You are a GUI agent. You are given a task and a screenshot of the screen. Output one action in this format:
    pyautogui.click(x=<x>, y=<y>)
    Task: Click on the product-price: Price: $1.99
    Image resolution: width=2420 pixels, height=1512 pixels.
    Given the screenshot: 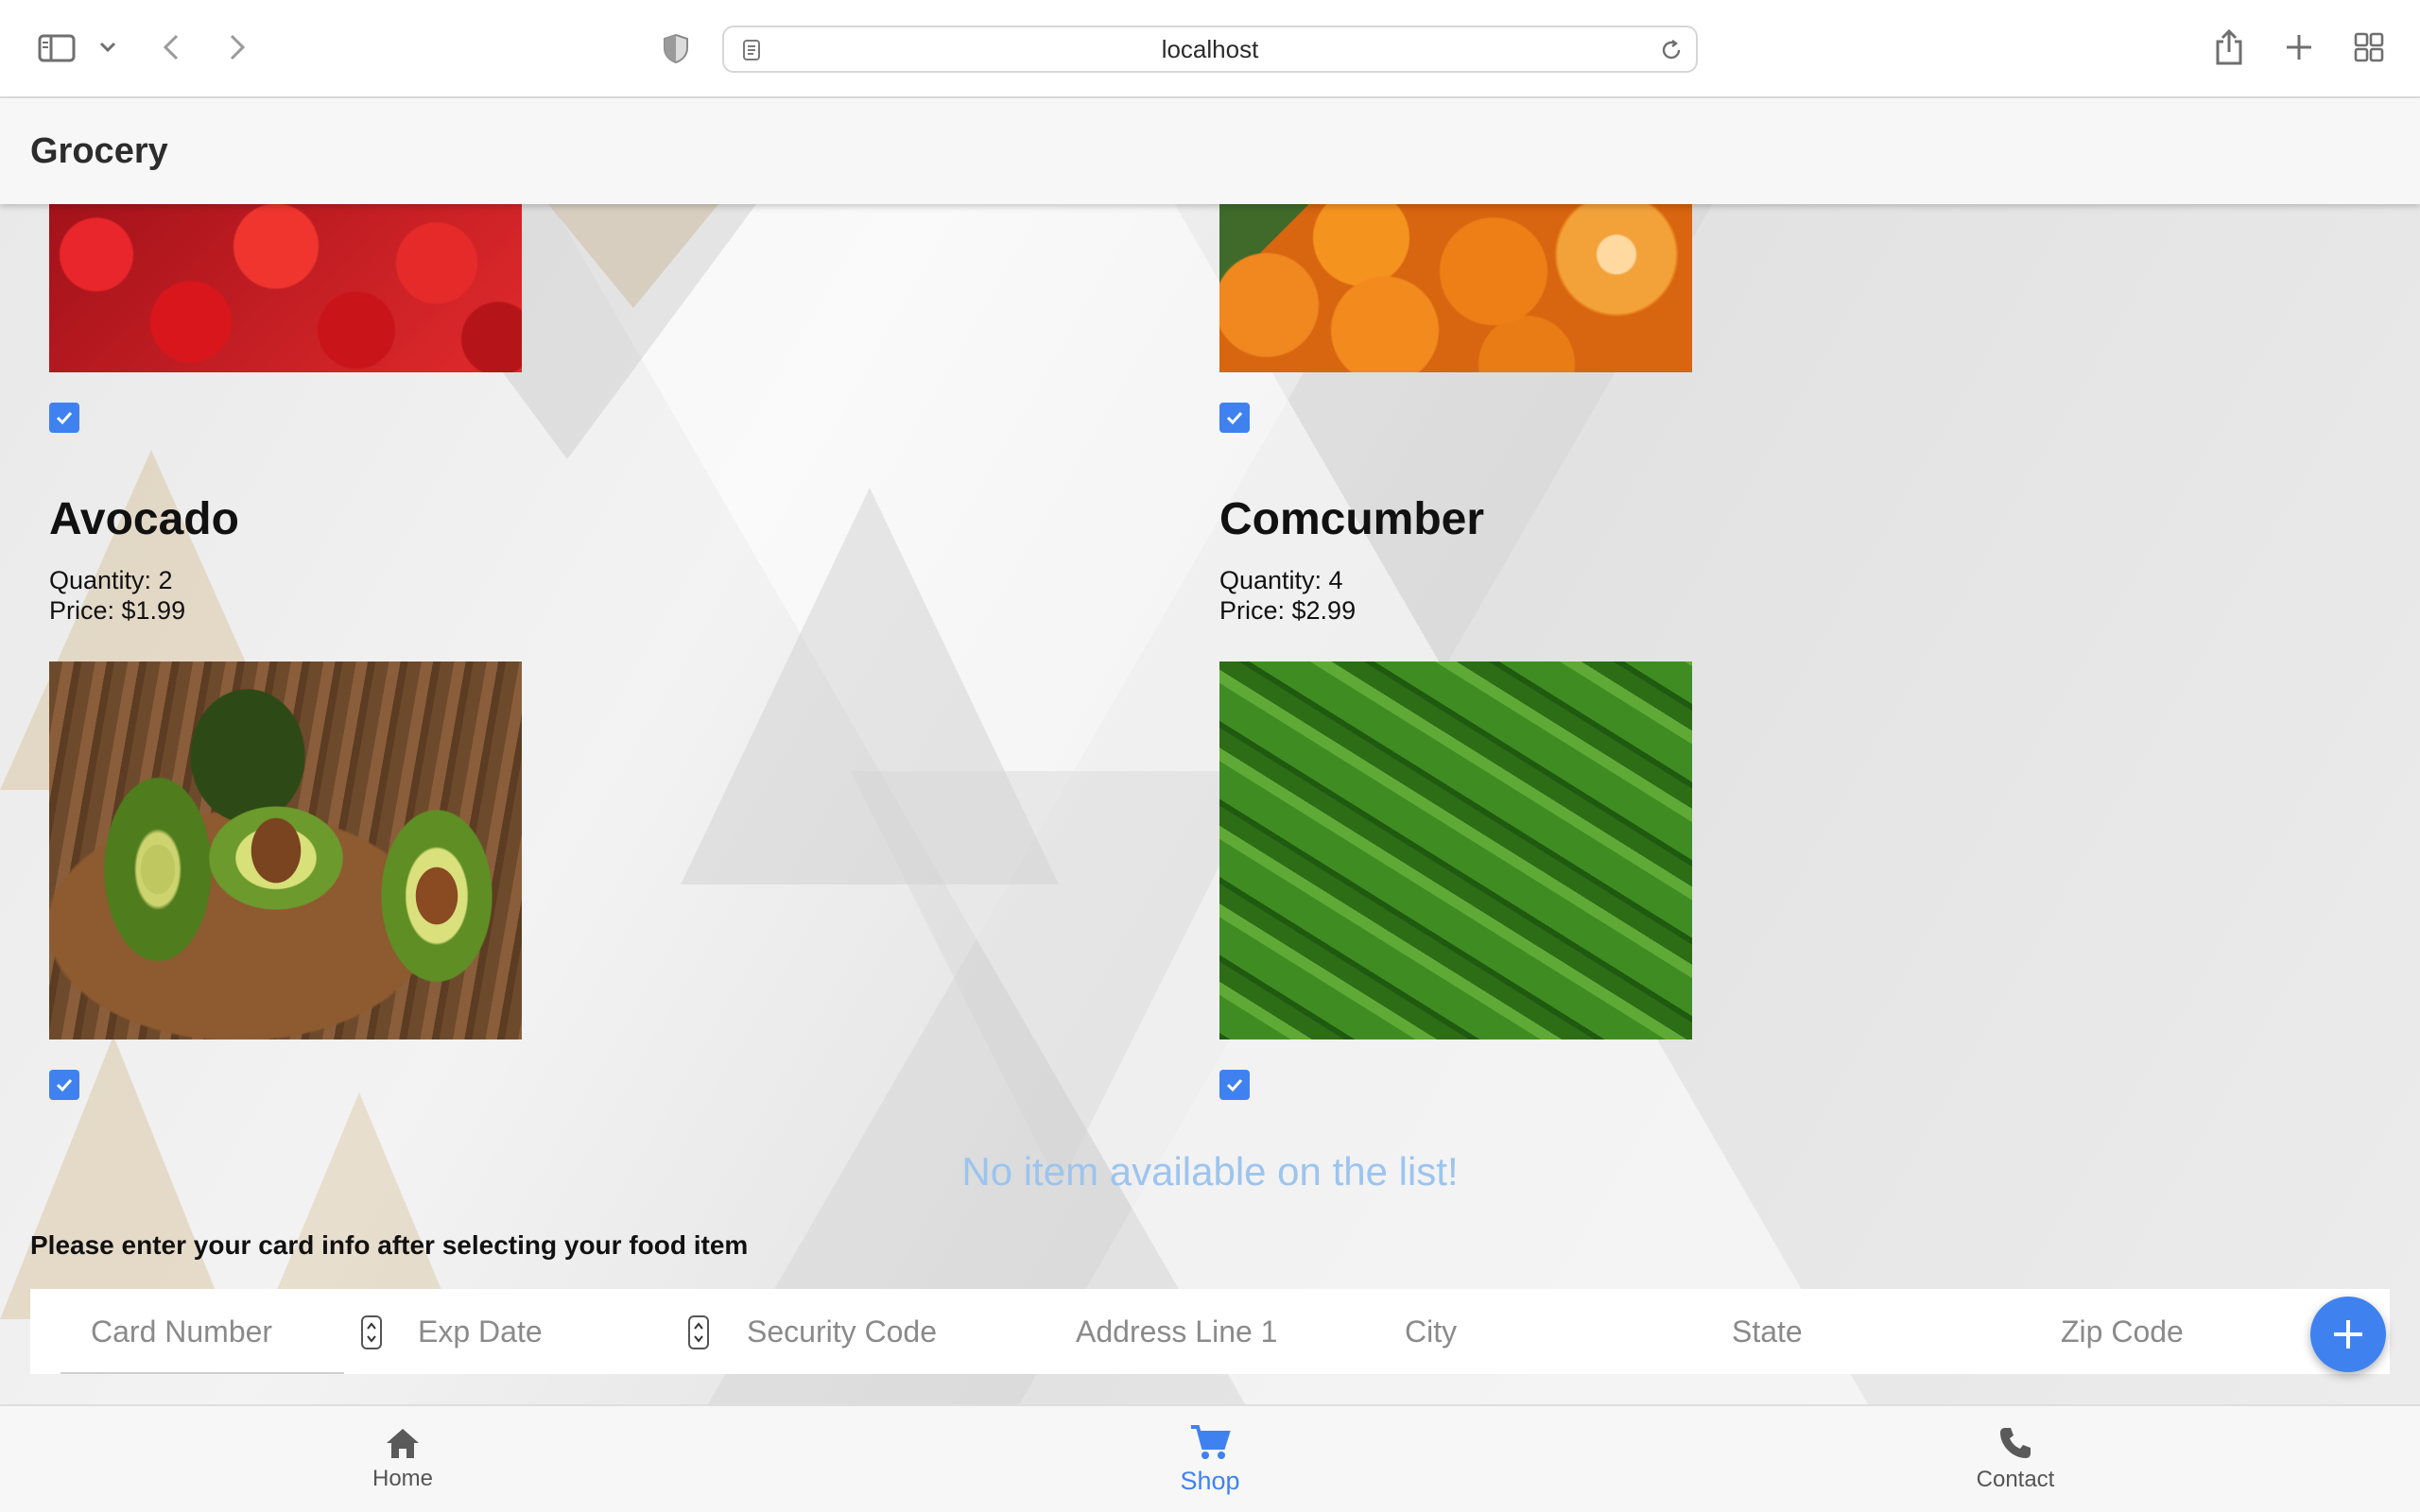 What is the action you would take?
    pyautogui.click(x=117, y=610)
    